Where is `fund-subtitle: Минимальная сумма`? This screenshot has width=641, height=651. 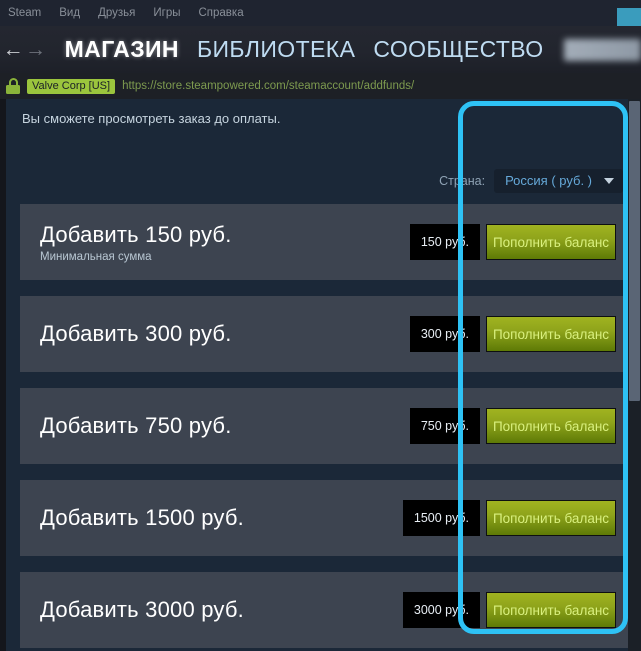 fund-subtitle: Минимальная сумма is located at coordinates (96, 256).